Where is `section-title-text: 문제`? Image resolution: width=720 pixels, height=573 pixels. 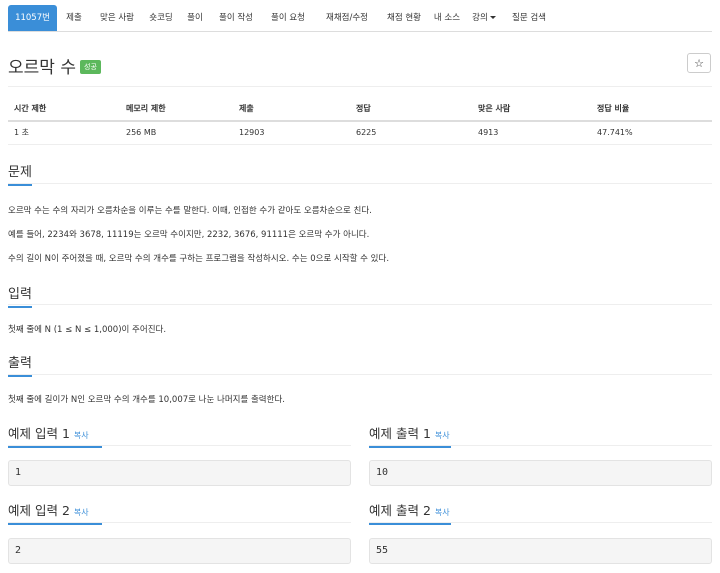 section-title-text: 문제 is located at coordinates (20, 172).